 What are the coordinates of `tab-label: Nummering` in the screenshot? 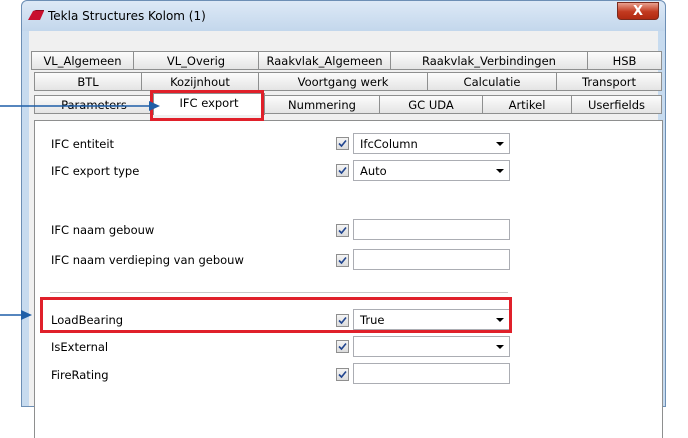 It's located at (322, 105).